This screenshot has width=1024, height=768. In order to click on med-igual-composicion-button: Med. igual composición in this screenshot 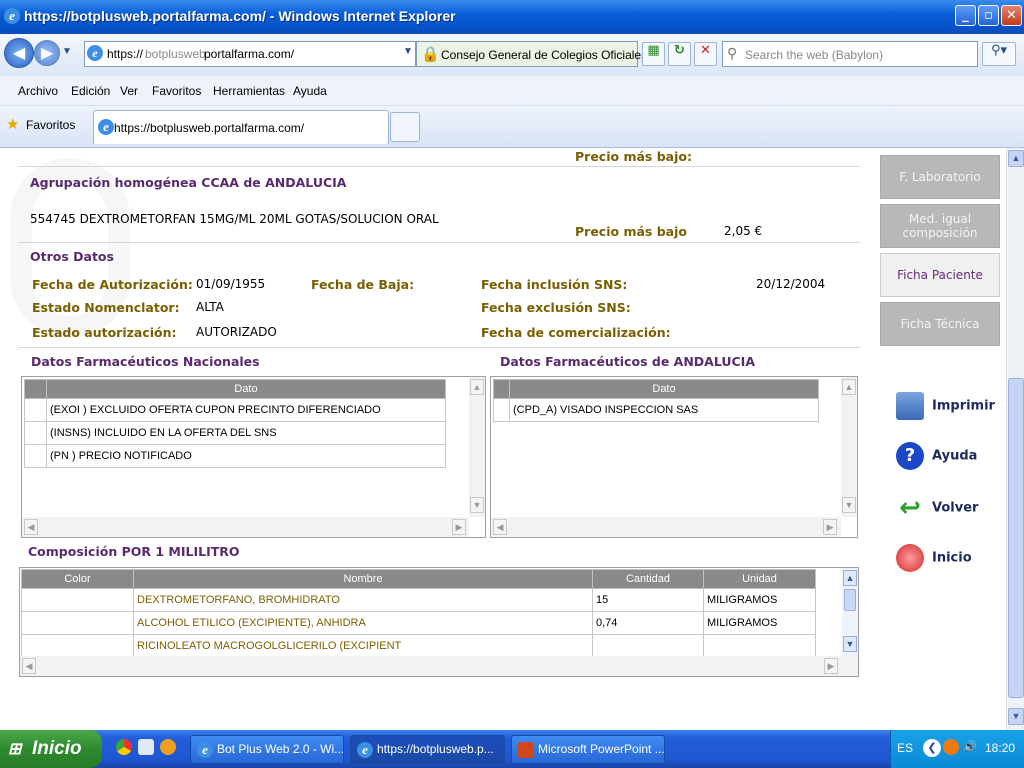, I will do `click(940, 226)`.